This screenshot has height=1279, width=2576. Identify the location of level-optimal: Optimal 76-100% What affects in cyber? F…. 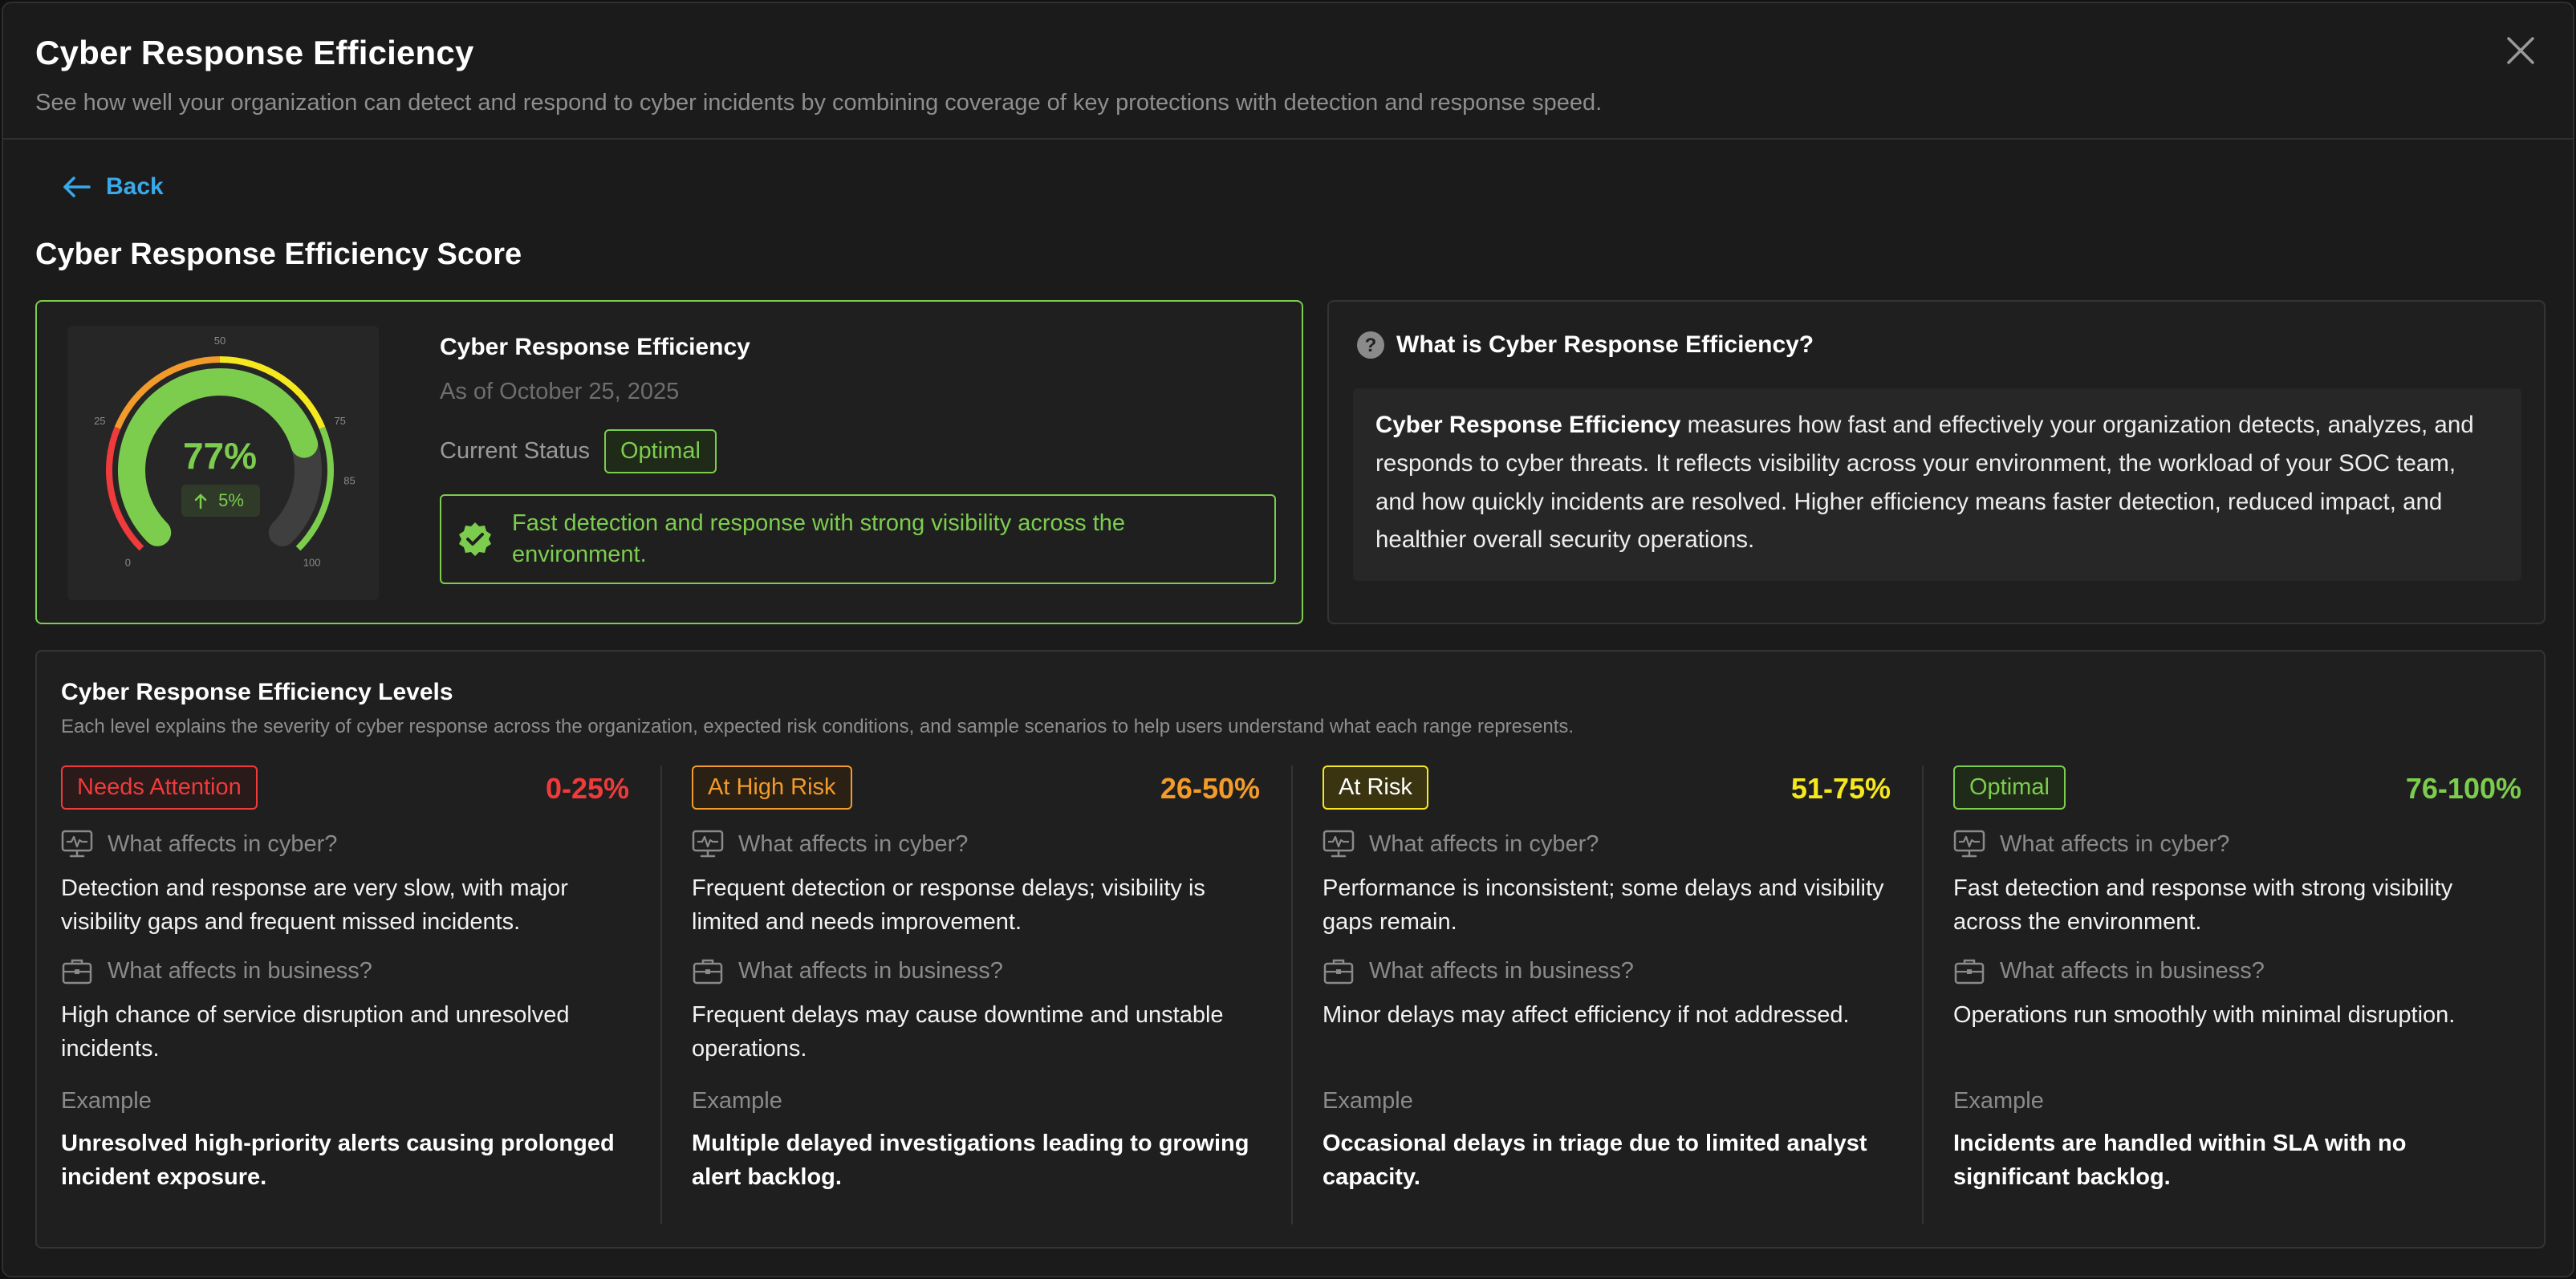
(2237, 994).